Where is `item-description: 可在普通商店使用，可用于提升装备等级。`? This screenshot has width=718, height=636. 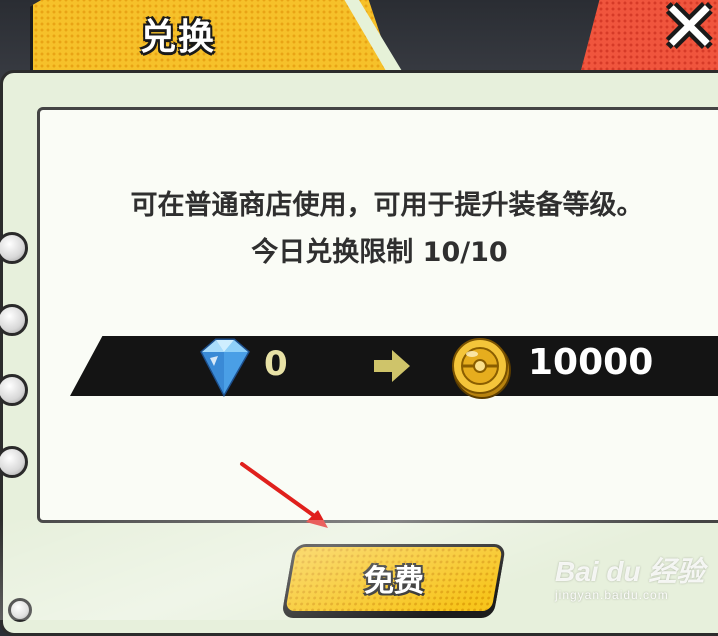 item-description: 可在普通商店使用，可用于提升装备等级。 is located at coordinates (387, 205).